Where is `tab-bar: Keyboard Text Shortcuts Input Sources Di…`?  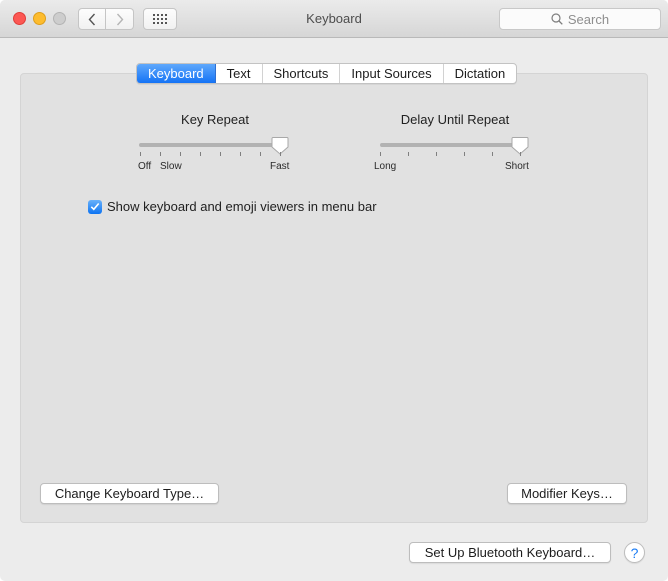 tab-bar: Keyboard Text Shortcuts Input Sources Di… is located at coordinates (327, 73).